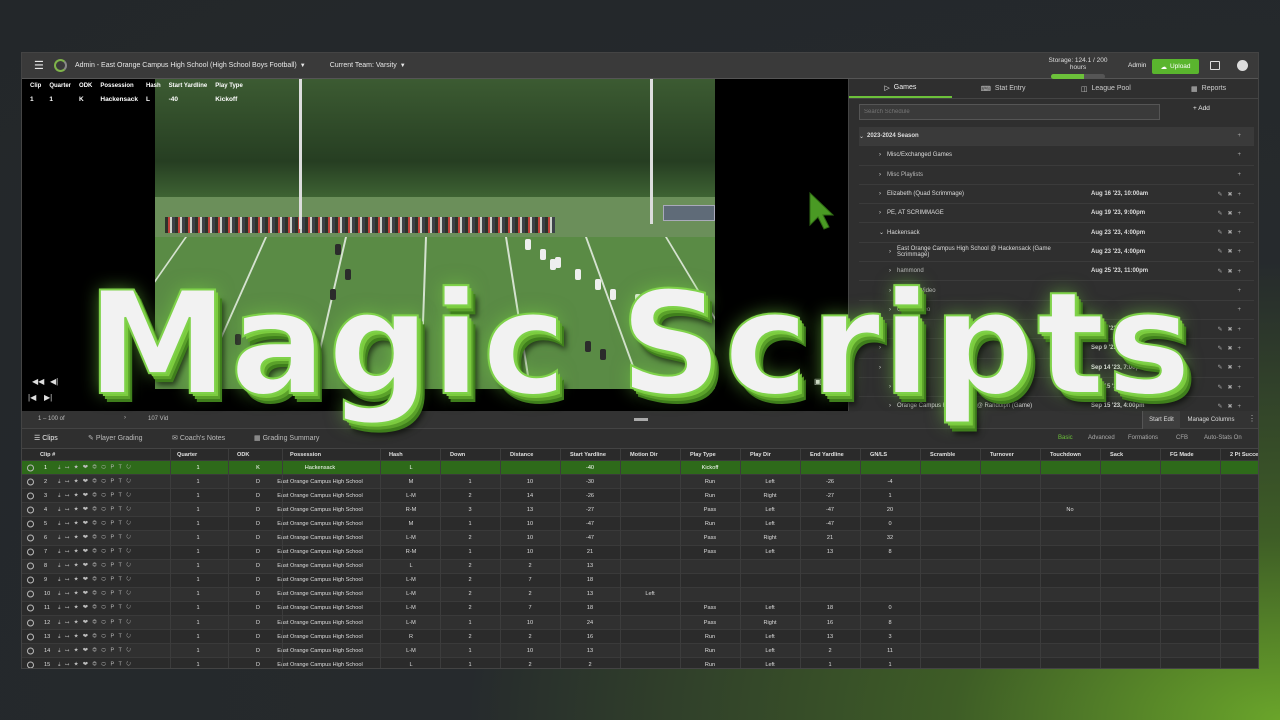 The image size is (1280, 720). I want to click on column-header: Touchdown, so click(1065, 455).